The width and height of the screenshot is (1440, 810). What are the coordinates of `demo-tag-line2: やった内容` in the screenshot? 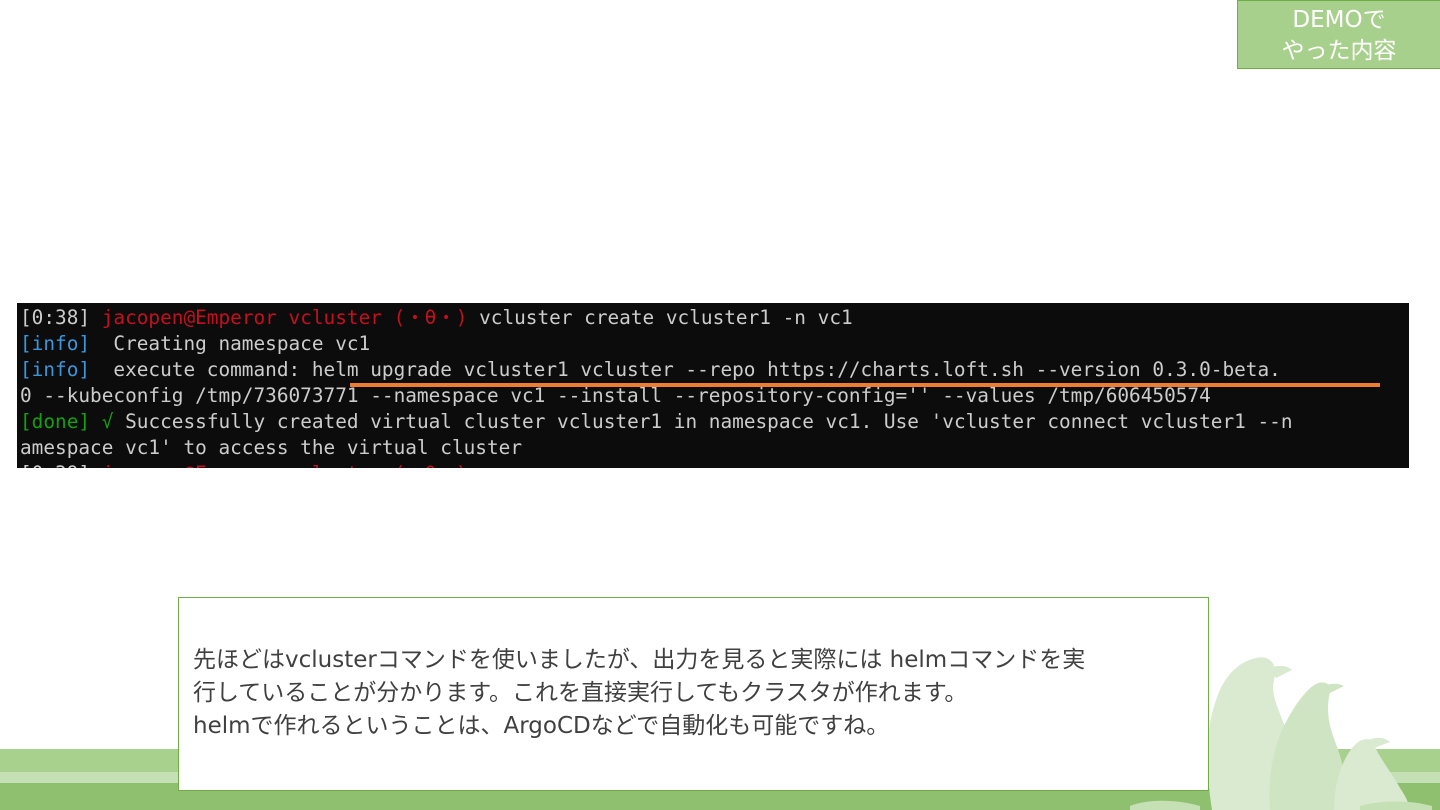 It's located at (1339, 51).